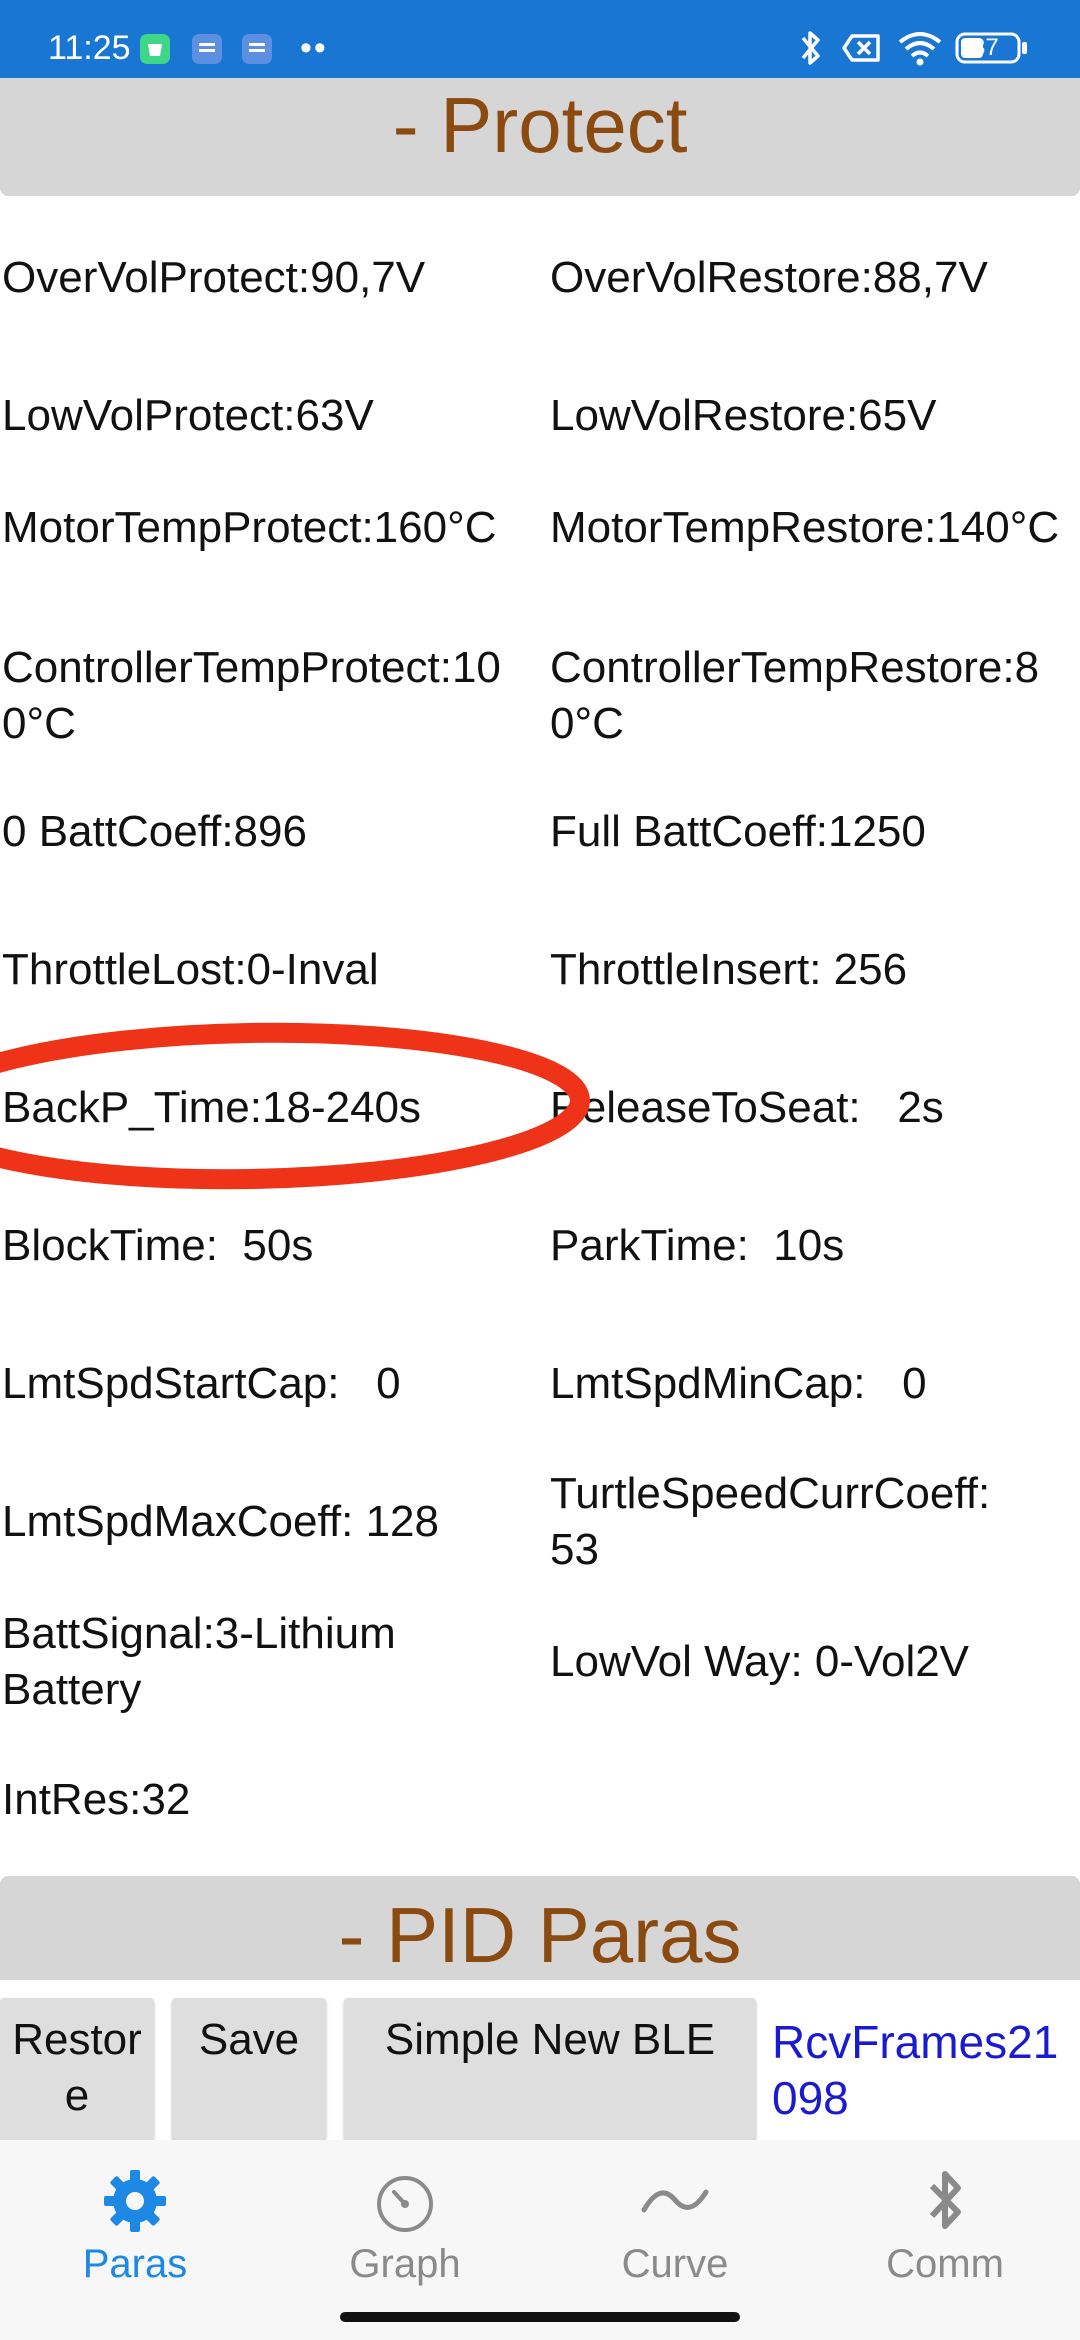 The width and height of the screenshot is (1080, 2340). Describe the element at coordinates (815, 1108) in the screenshot. I see `param-release-to-seat: ReleaseToSeat: 2s` at that location.